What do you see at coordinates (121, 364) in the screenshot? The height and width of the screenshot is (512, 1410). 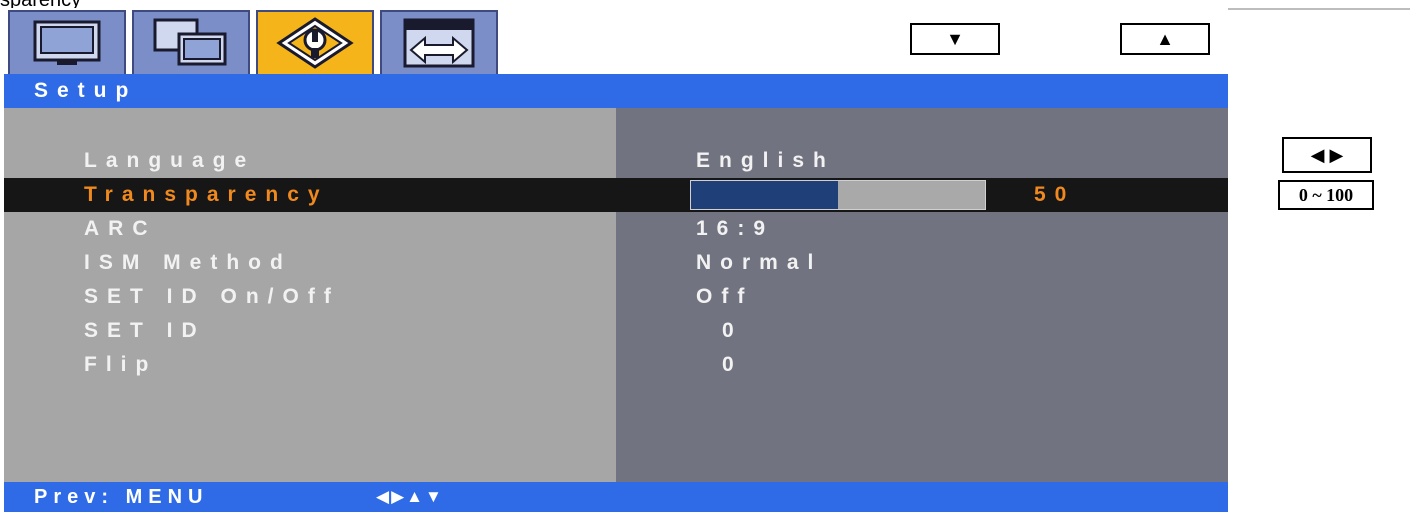 I see `menu-item-label: Flip` at bounding box center [121, 364].